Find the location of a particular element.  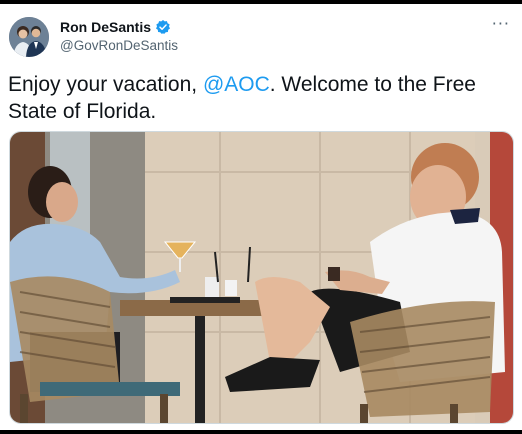

author-row: Ron DeSantis is located at coordinates (115, 27).